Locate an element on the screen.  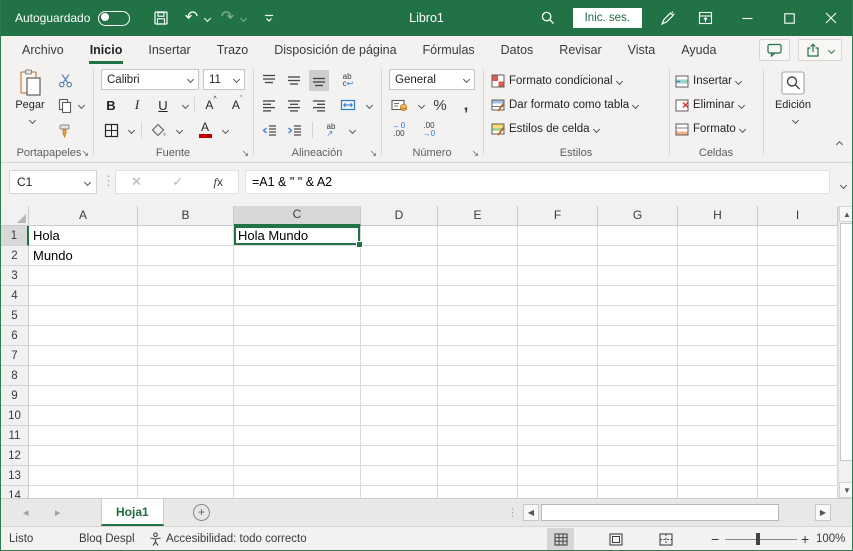
cell-G4 is located at coordinates (638, 296).